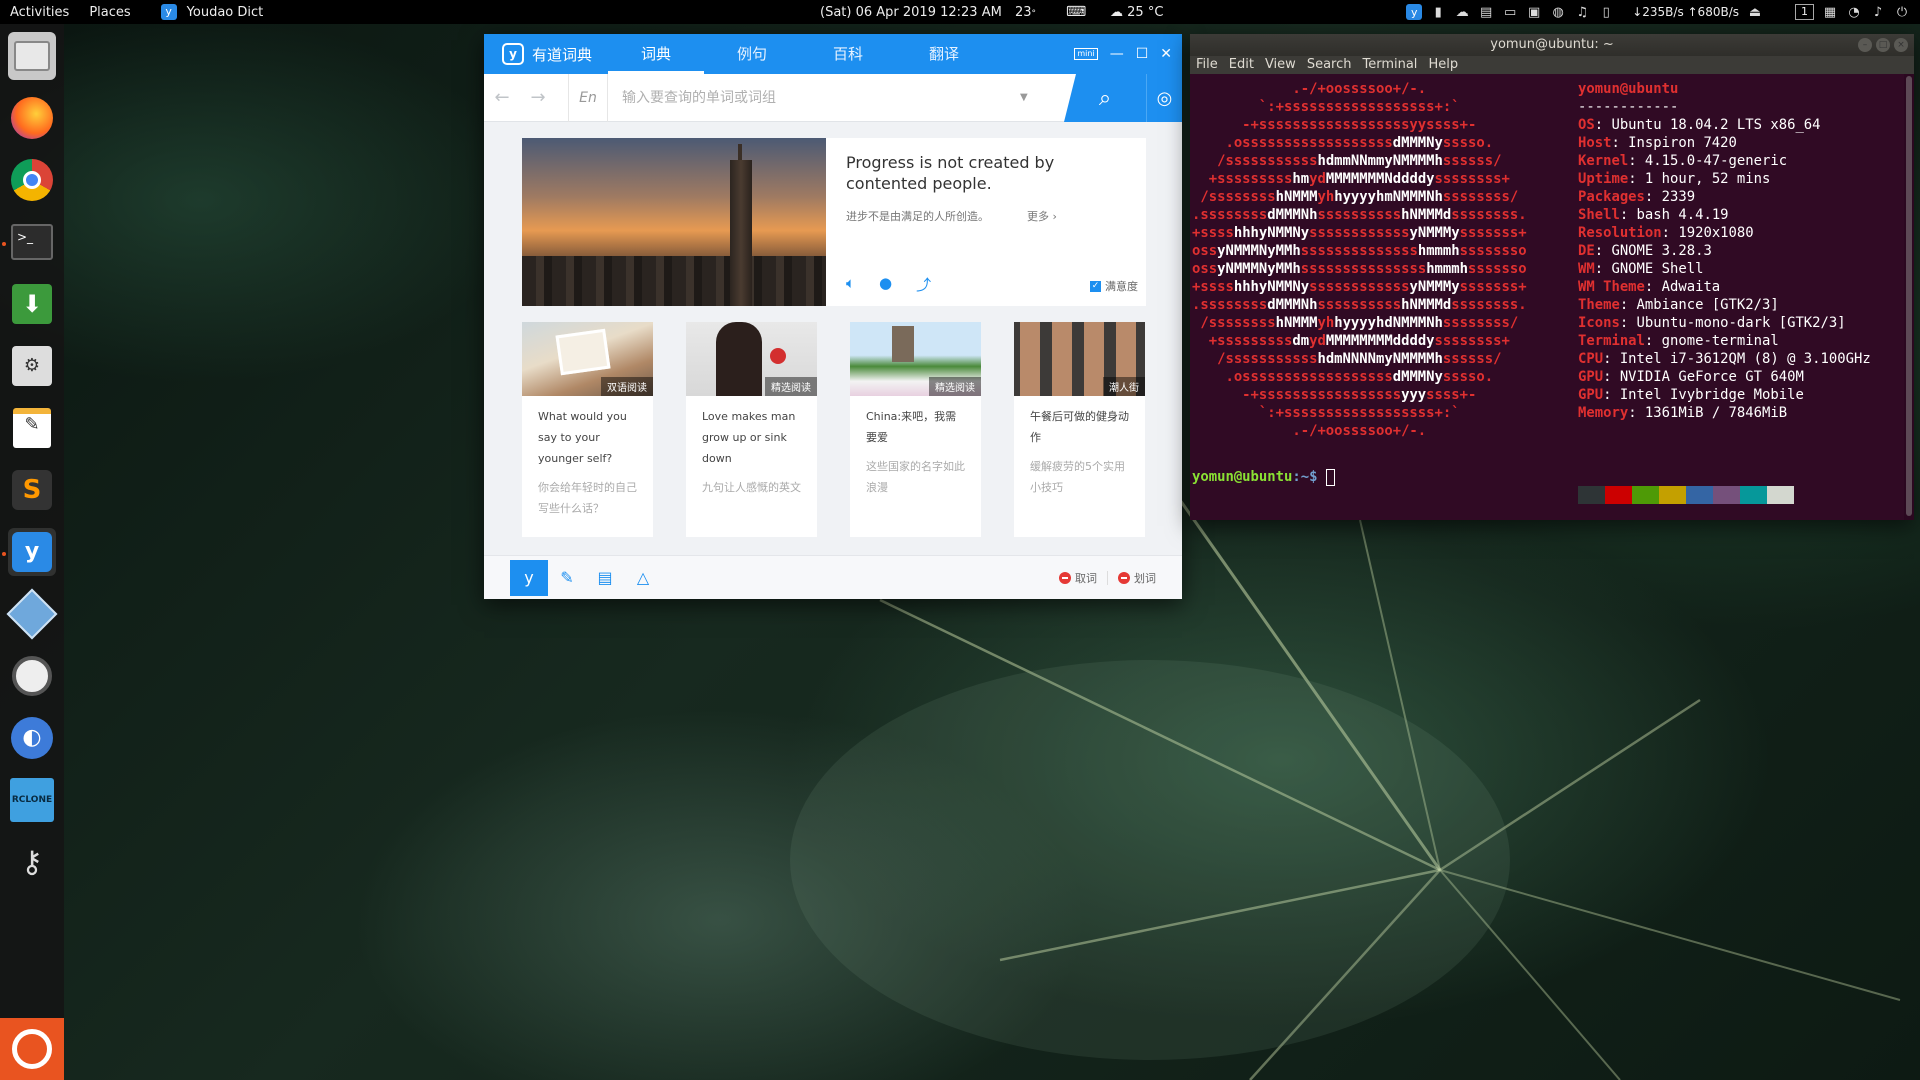  I want to click on weather-indicator: ☁ 25 °C, so click(1136, 12).